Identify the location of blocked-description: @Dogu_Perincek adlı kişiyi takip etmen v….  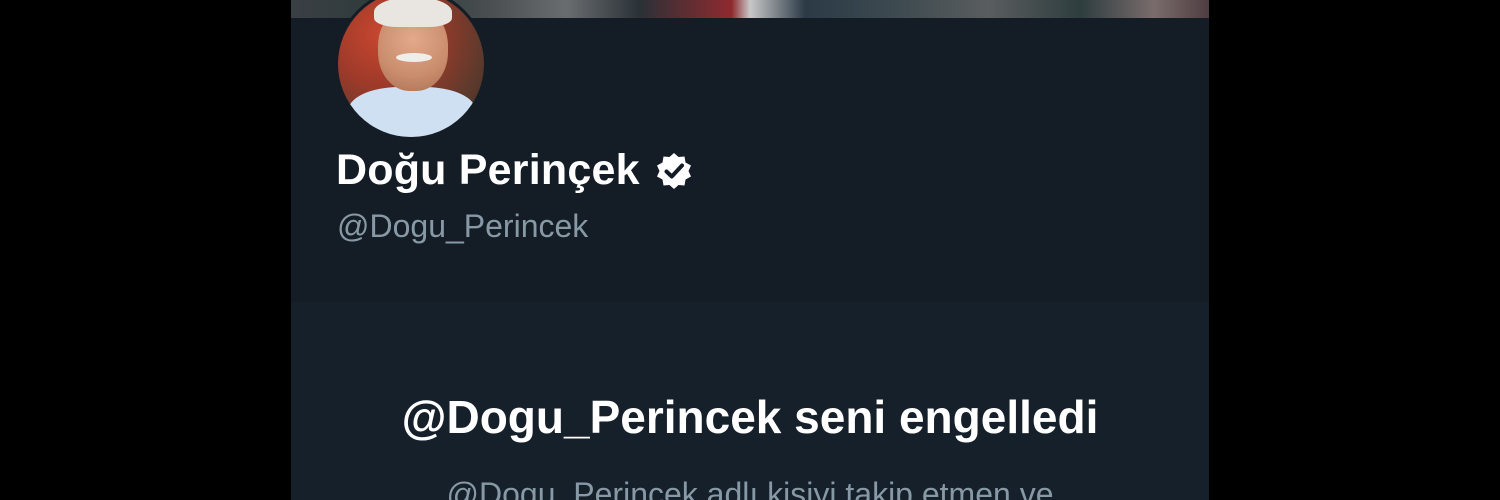
(750, 488).